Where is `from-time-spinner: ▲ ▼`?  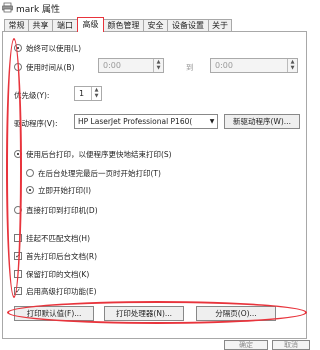
from-time-spinner: ▲ ▼ is located at coordinates (158, 65).